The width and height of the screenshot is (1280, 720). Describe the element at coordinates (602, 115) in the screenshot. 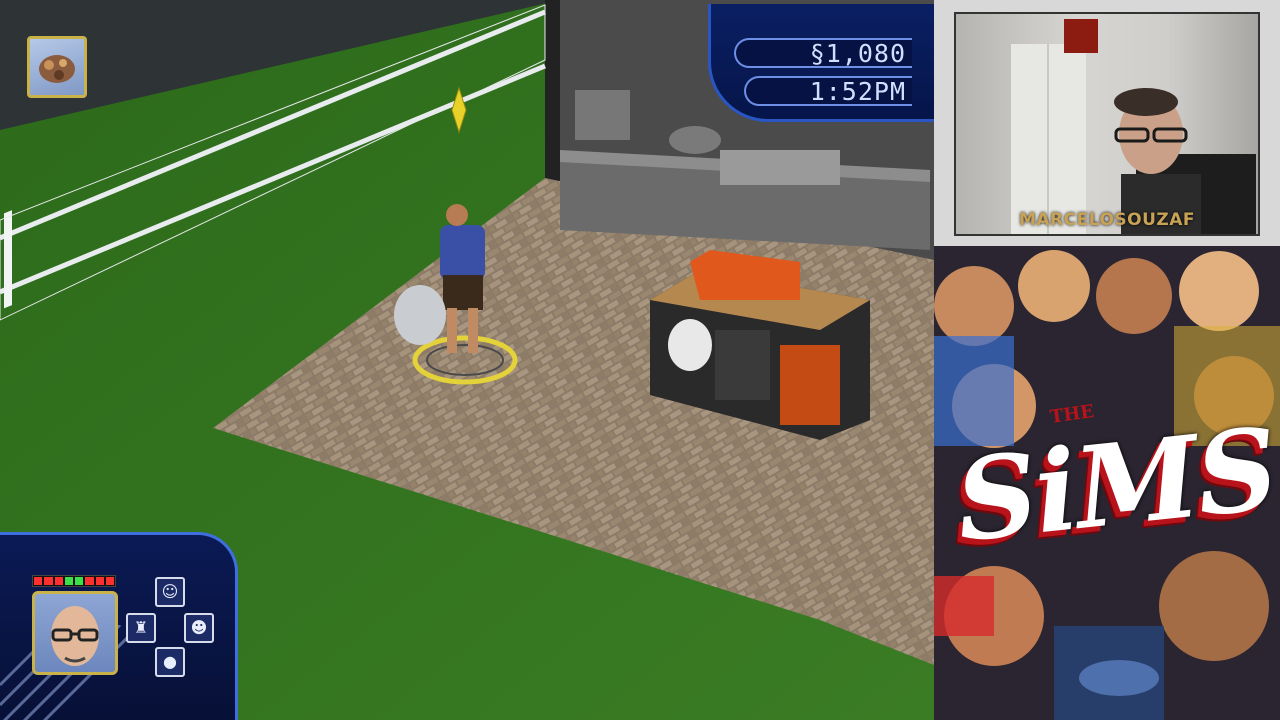

I see `espresso-machine` at that location.